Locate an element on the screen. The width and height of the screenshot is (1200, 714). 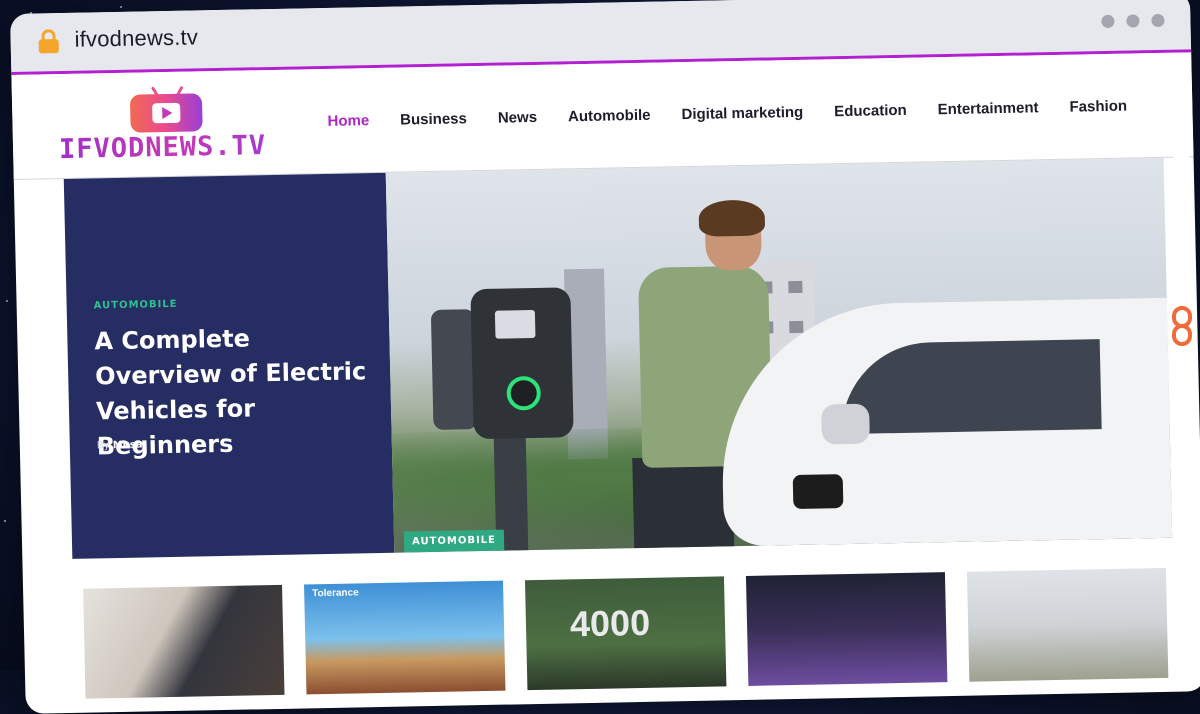
thumbnail-text: 4000 is located at coordinates (610, 623).